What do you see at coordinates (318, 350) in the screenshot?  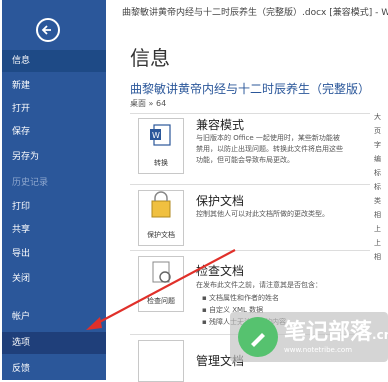 I see `watermark-url: www.notetribe.com` at bounding box center [318, 350].